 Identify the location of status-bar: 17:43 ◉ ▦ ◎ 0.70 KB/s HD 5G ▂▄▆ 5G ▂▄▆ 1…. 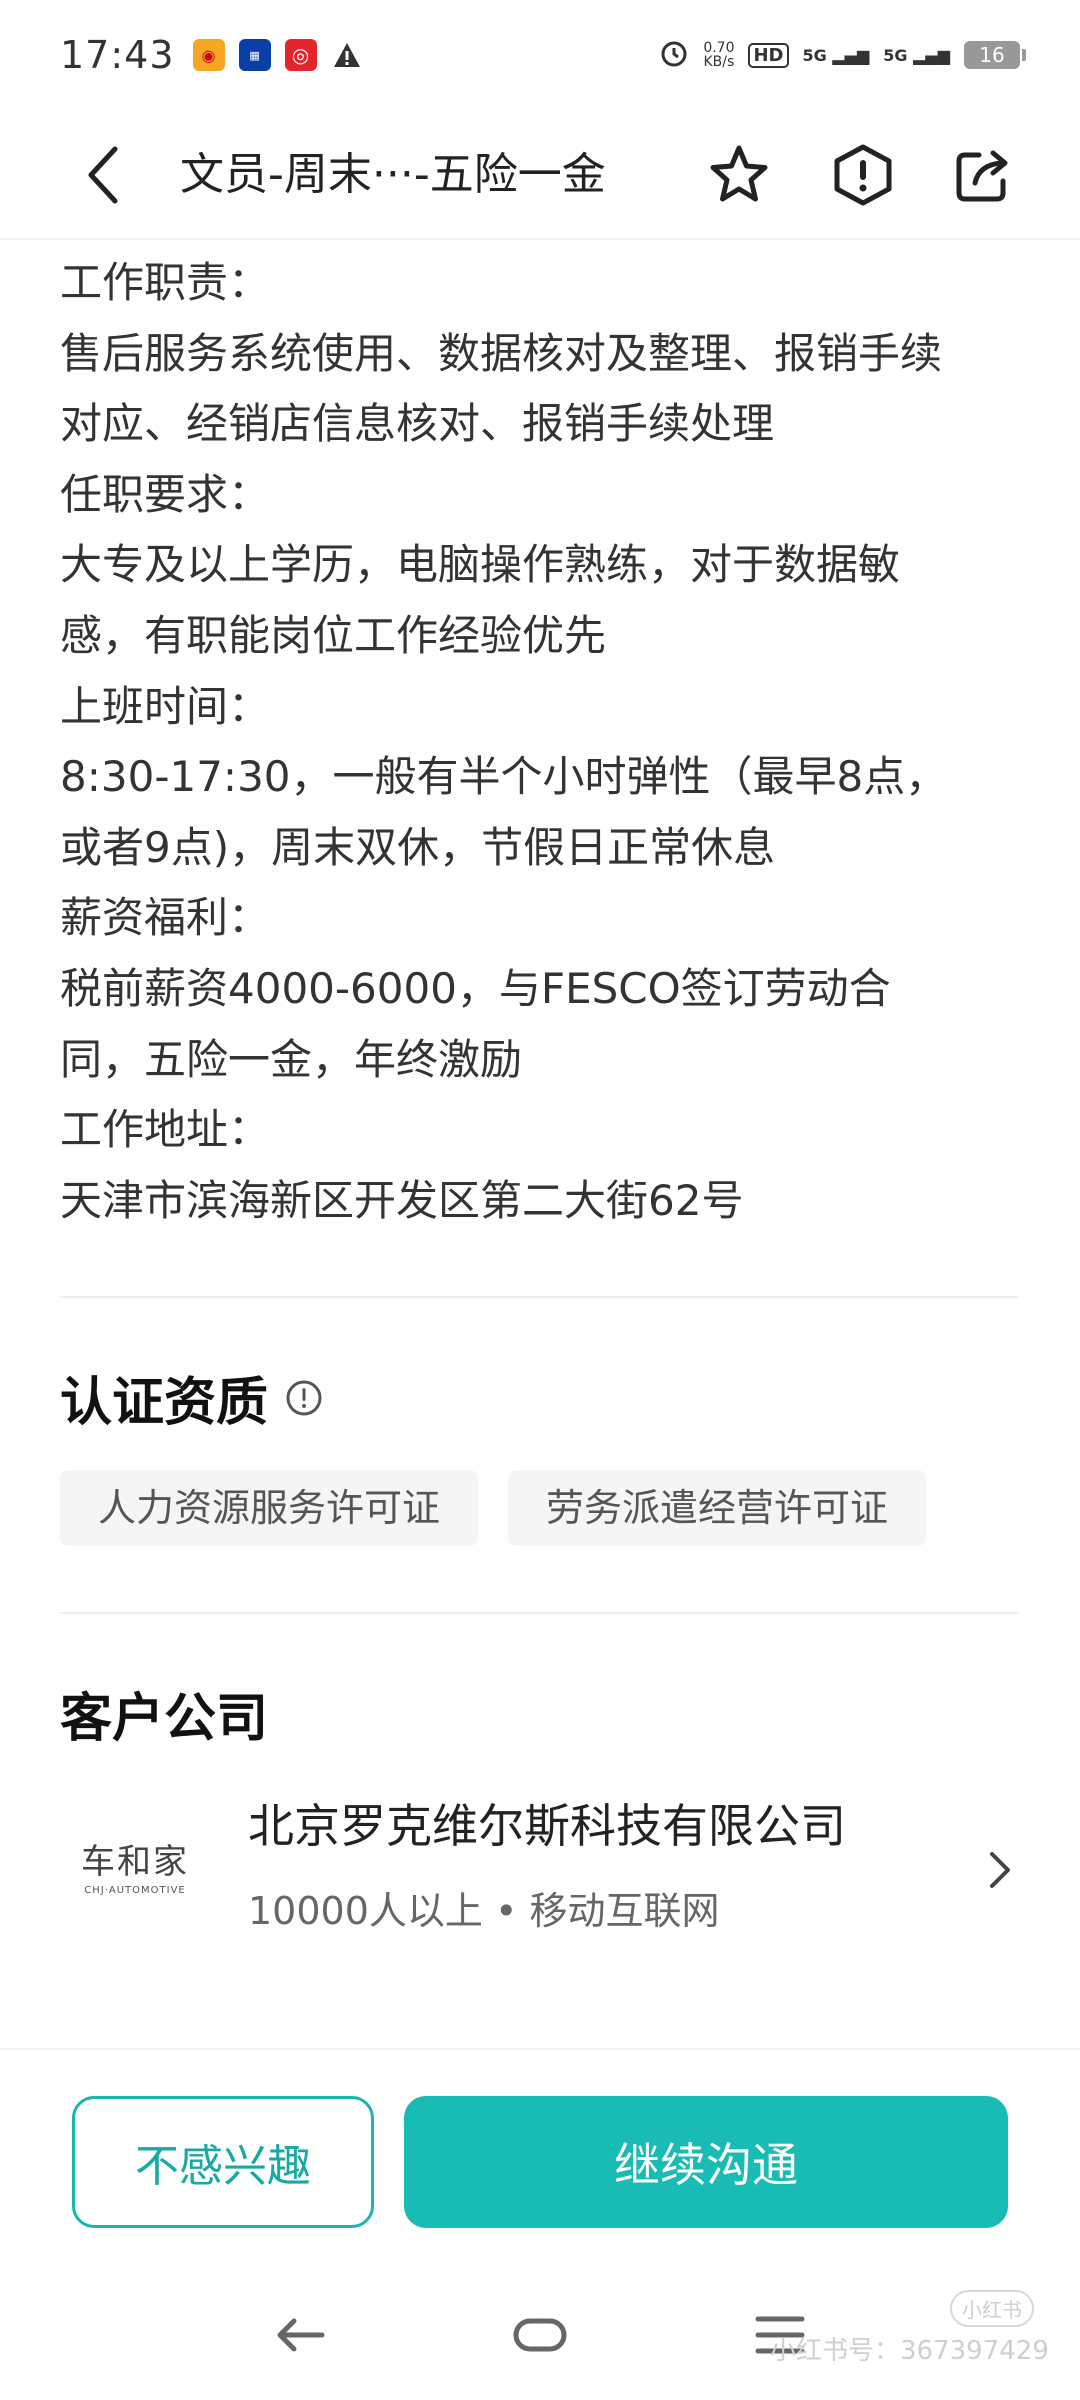
(540, 55).